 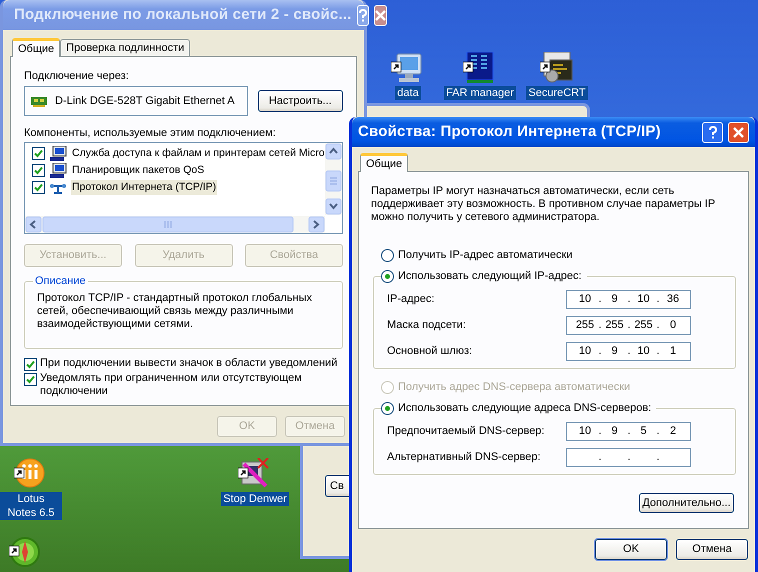 What do you see at coordinates (77, 76) in the screenshot?
I see `field-label: Подключение через:` at bounding box center [77, 76].